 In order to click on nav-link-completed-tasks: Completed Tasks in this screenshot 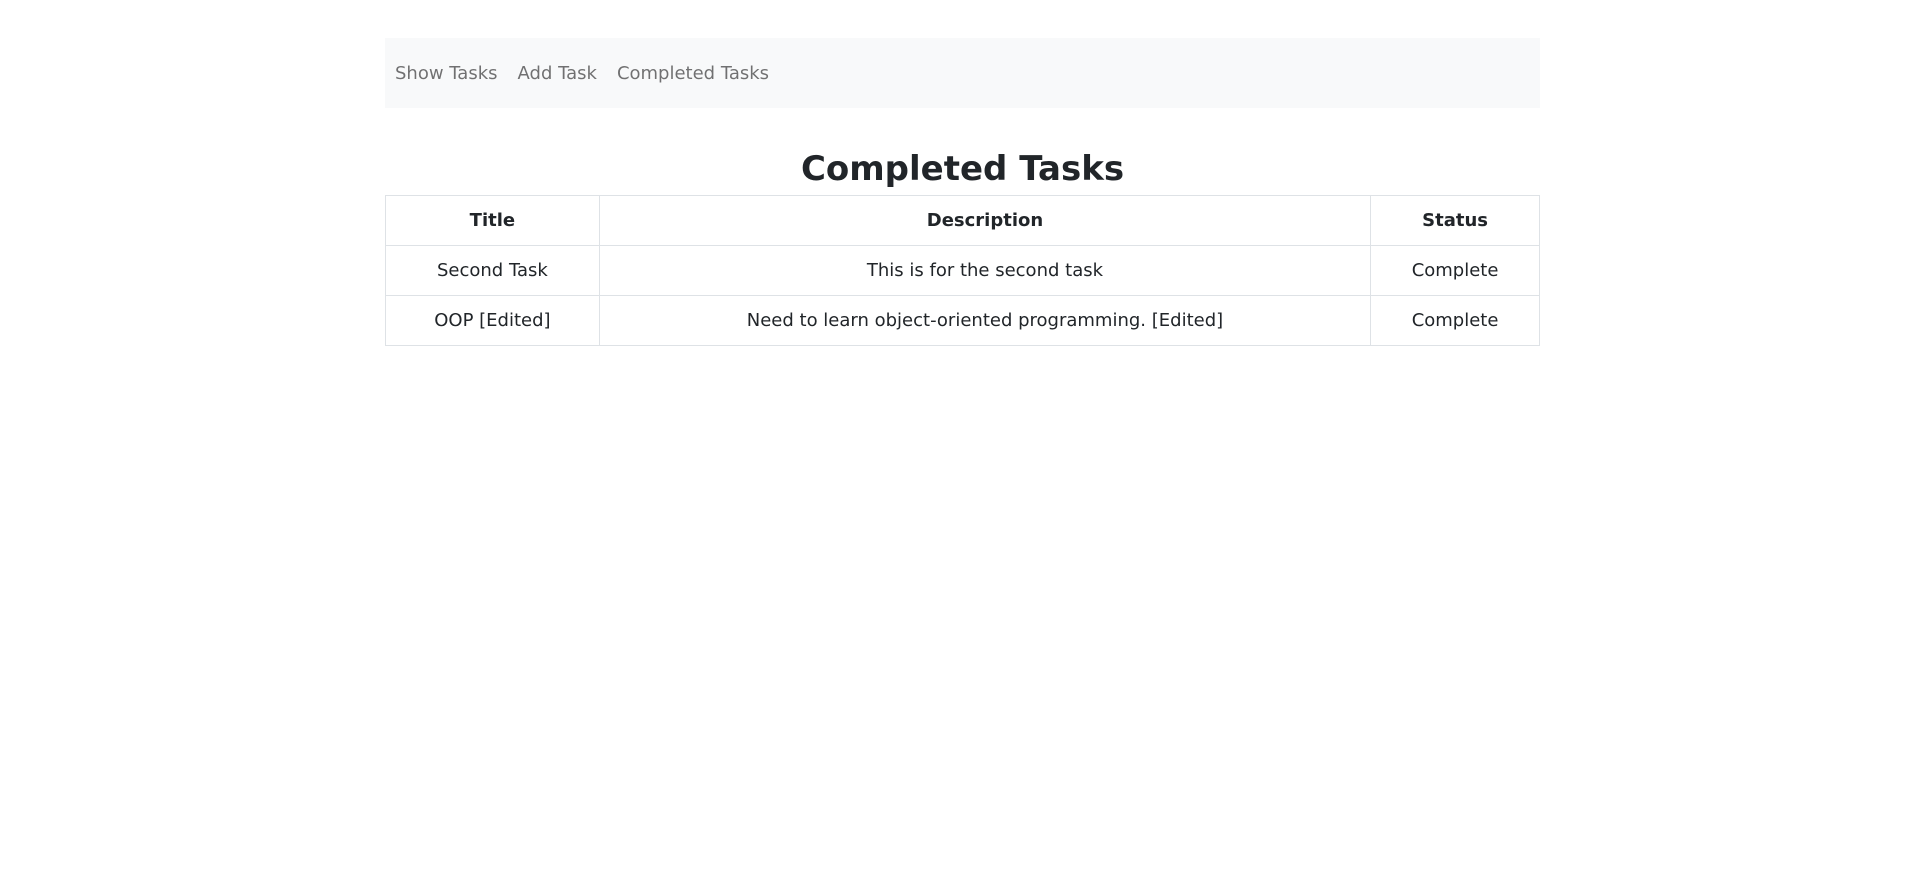, I will do `click(693, 73)`.